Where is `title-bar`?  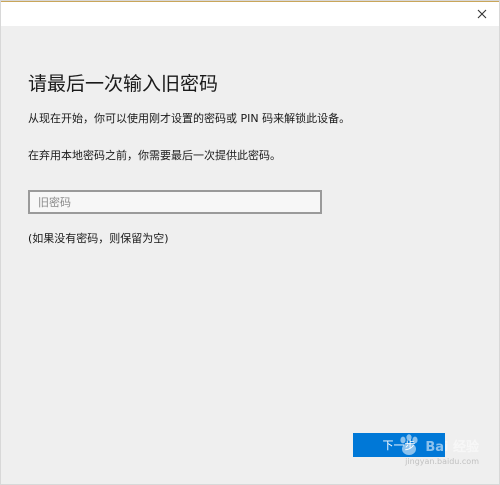
title-bar is located at coordinates (250, 14).